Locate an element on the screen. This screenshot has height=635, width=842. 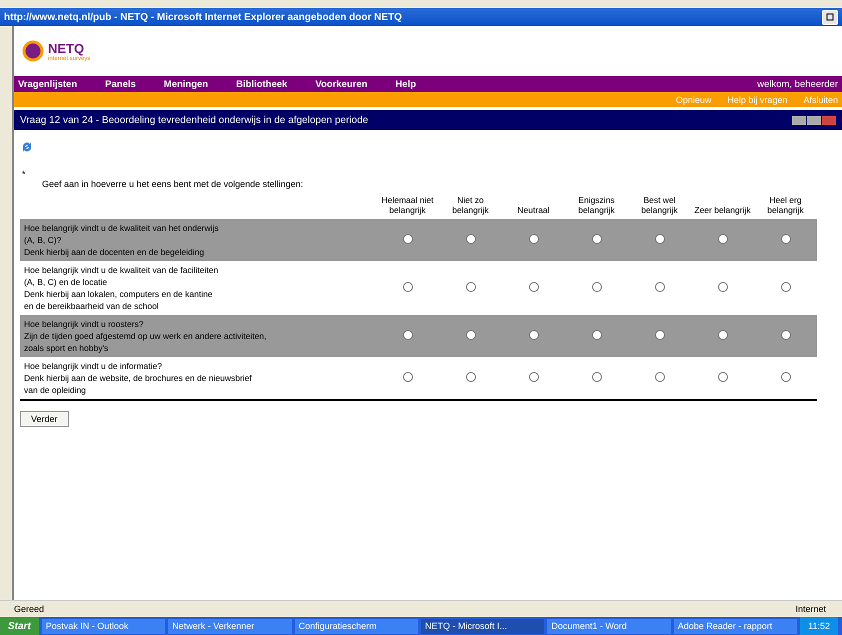
question-text: Hoe belangrijk vindt u de informatie? Denk hierbij aan de website, de brochures en de nieuwsbrief van de opleiding is located at coordinates (198, 378).